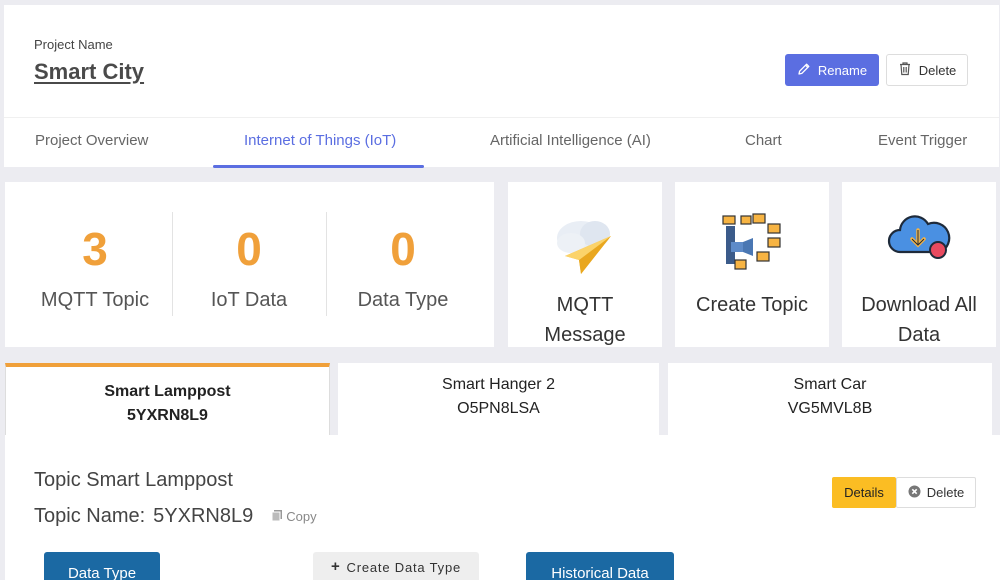 This screenshot has height=580, width=1000. I want to click on device-code: VG5MVL8B, so click(830, 408).